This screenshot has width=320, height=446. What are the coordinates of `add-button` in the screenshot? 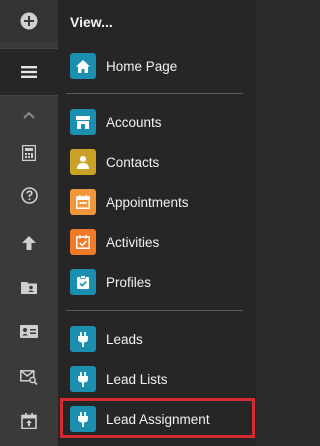 It's located at (29, 21).